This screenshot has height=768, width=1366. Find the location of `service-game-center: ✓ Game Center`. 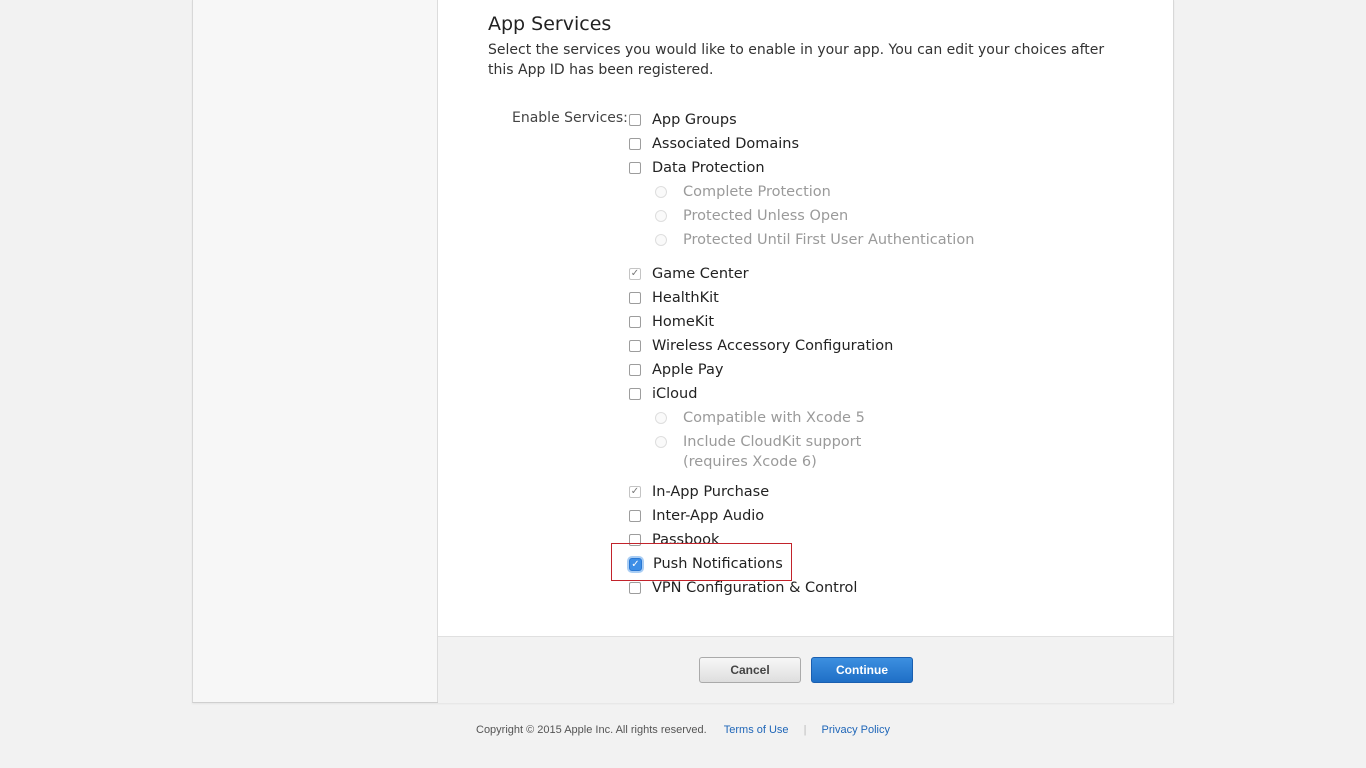

service-game-center: ✓ Game Center is located at coordinates (689, 274).